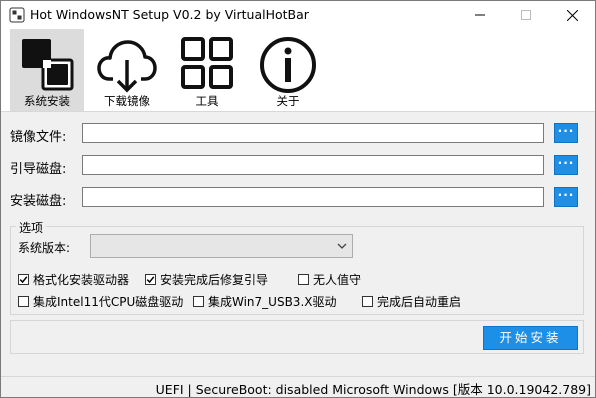  I want to click on tab-label: 下载镜像, so click(127, 101).